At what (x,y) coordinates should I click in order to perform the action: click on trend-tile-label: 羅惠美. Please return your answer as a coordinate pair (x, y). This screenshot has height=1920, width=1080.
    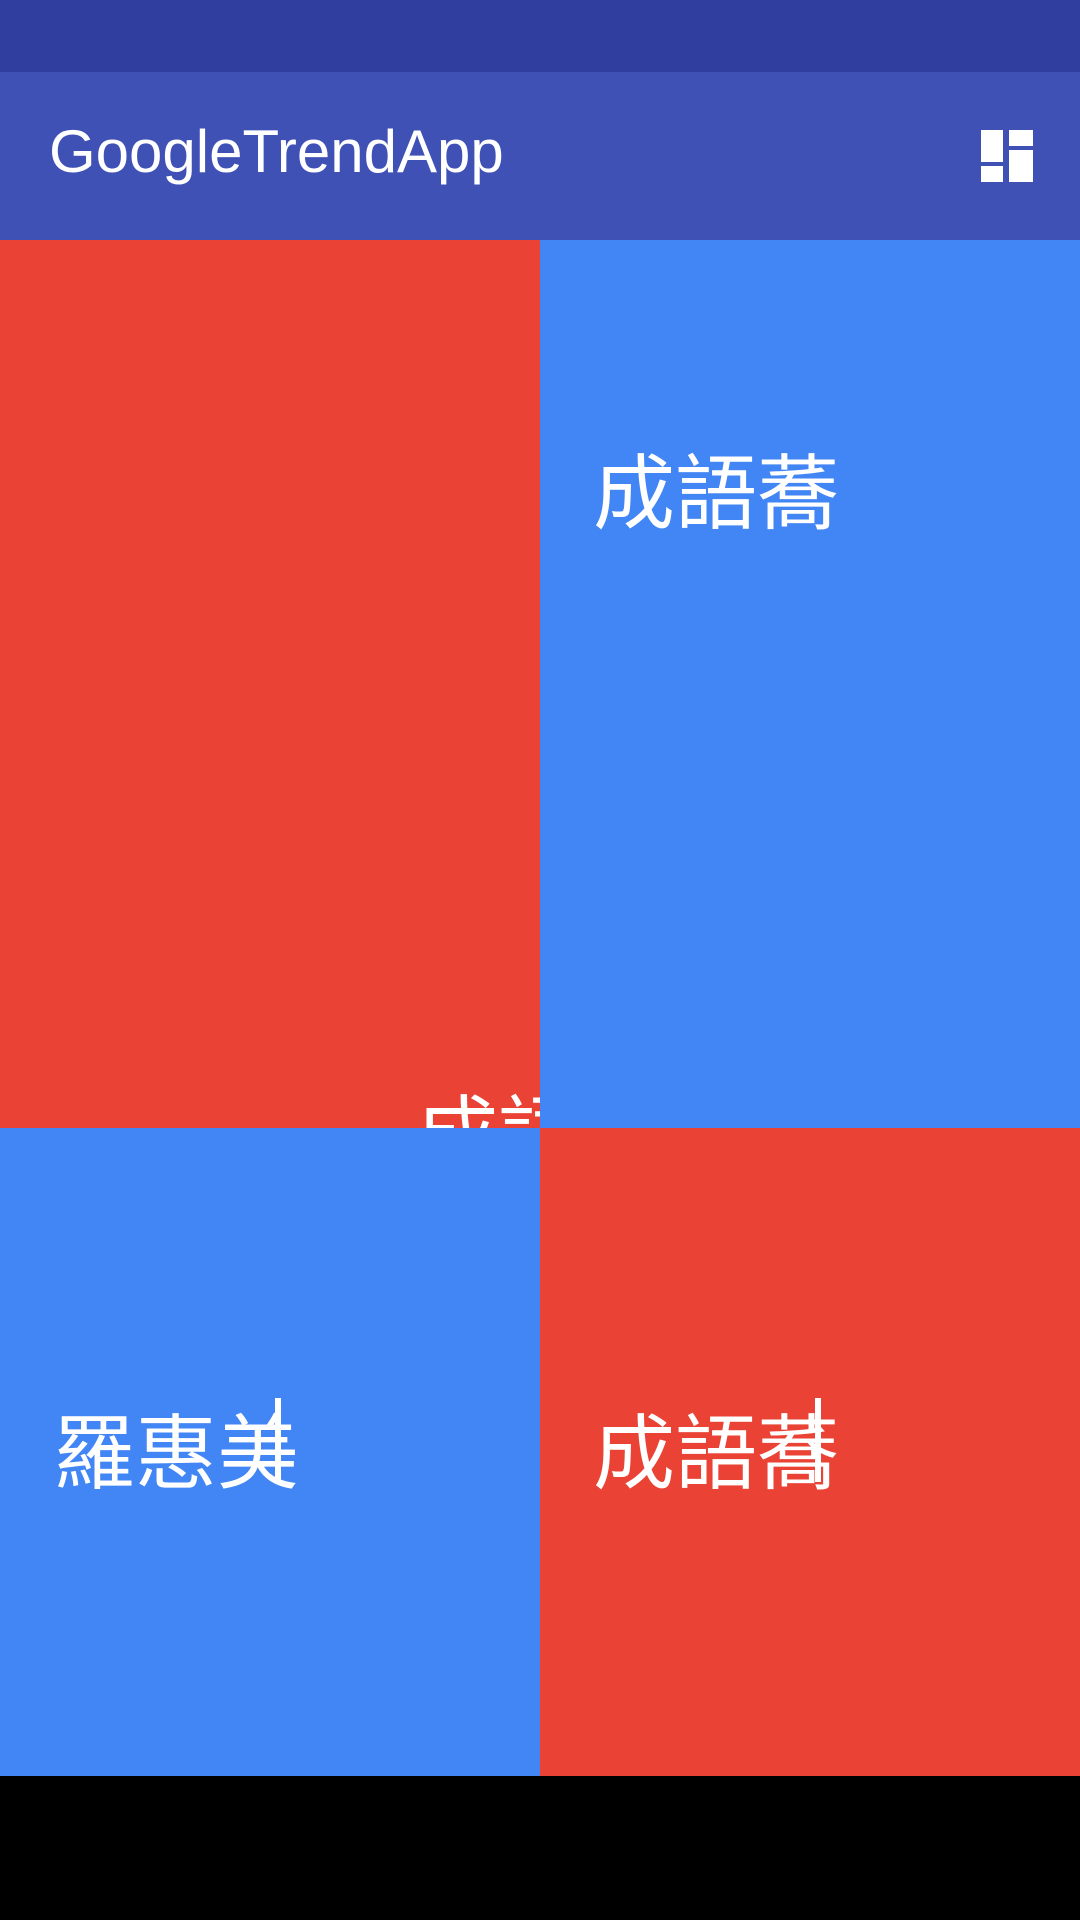
    Looking at the image, I should click on (176, 1454).